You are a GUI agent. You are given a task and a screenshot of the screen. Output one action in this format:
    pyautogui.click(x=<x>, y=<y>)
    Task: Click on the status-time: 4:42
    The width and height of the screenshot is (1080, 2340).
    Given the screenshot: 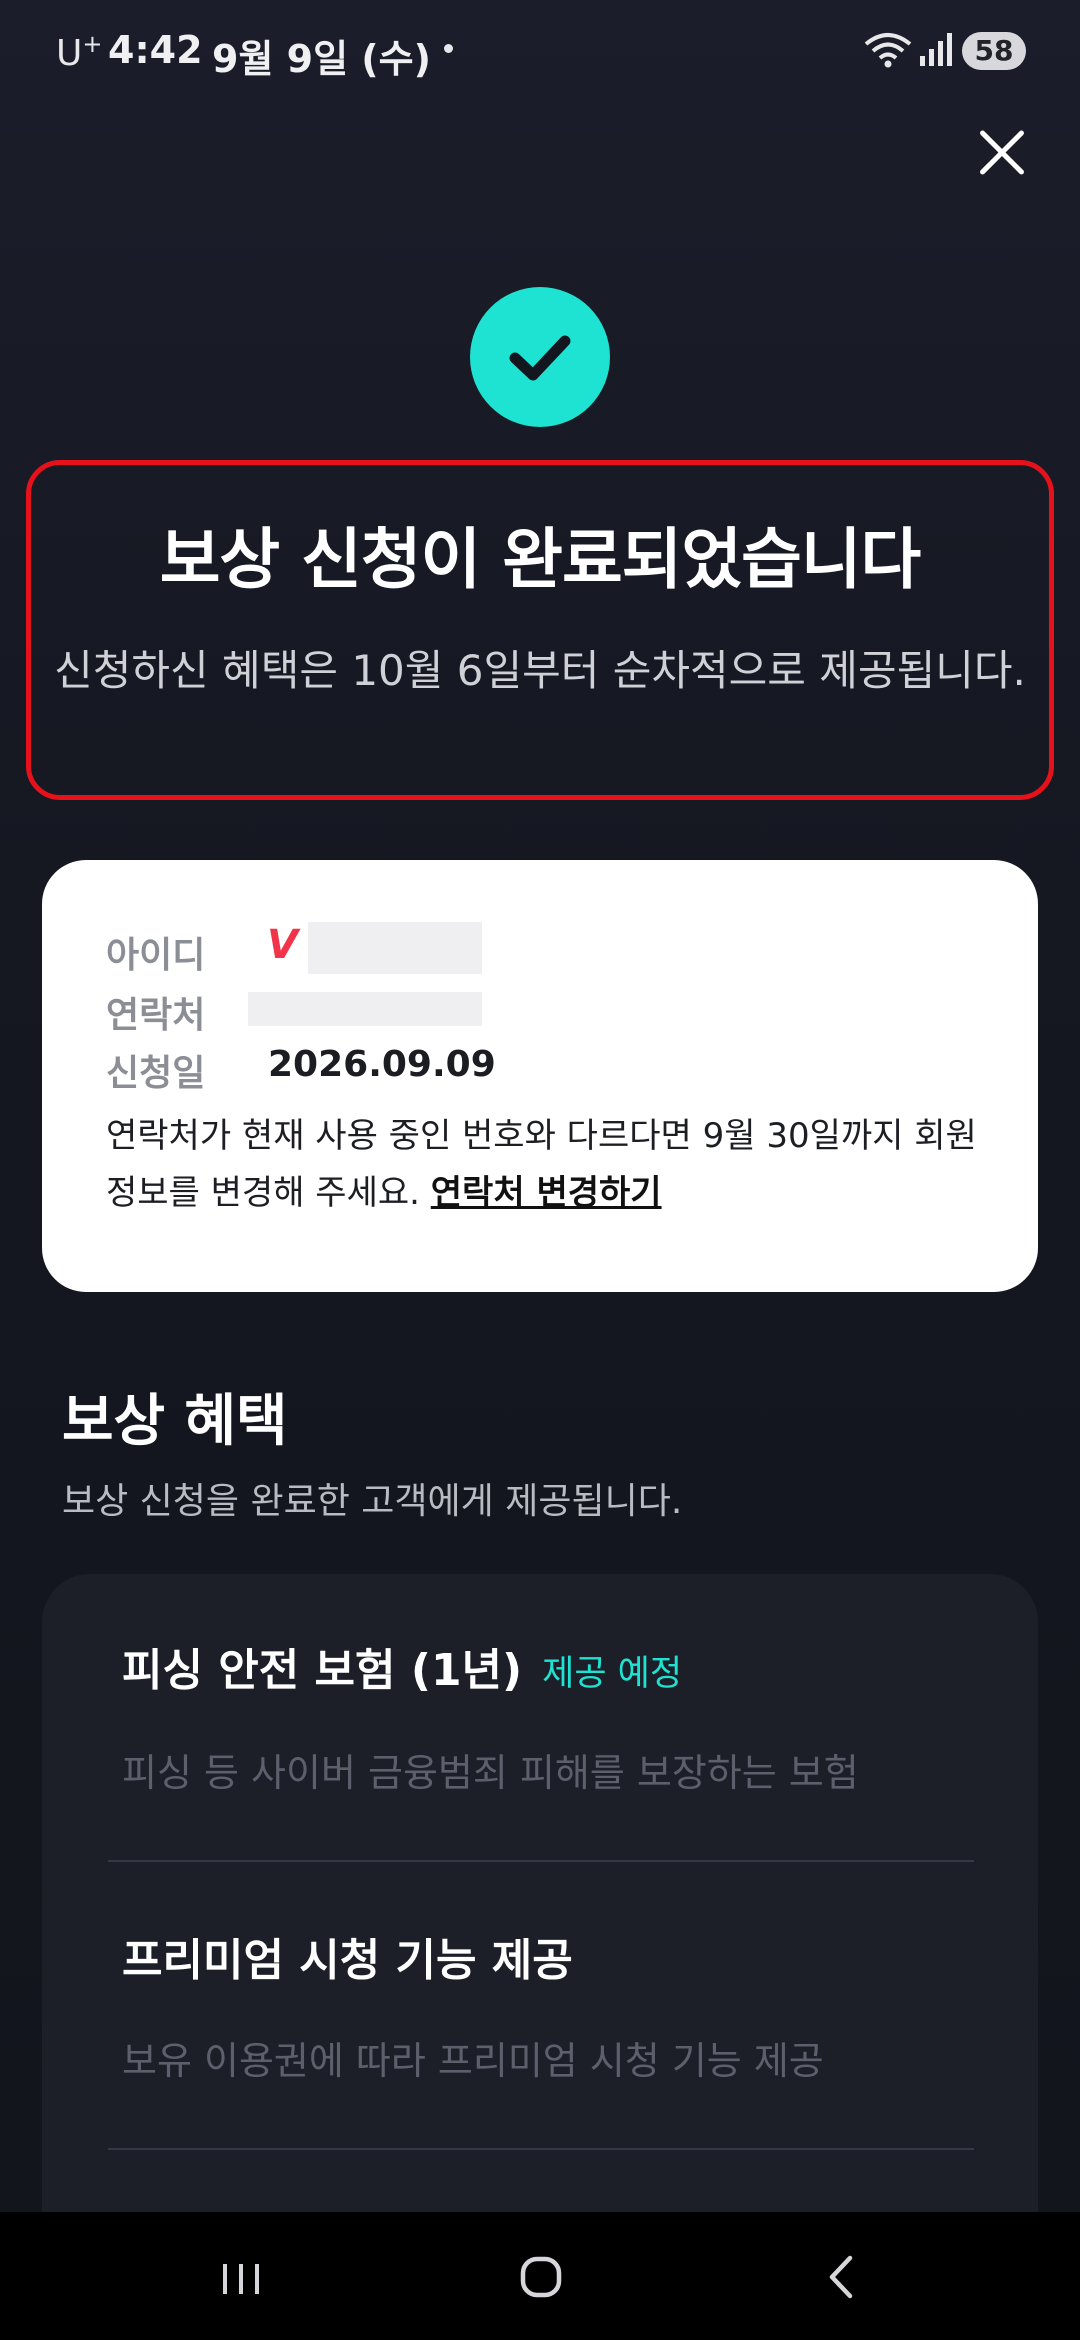 What is the action you would take?
    pyautogui.click(x=155, y=50)
    